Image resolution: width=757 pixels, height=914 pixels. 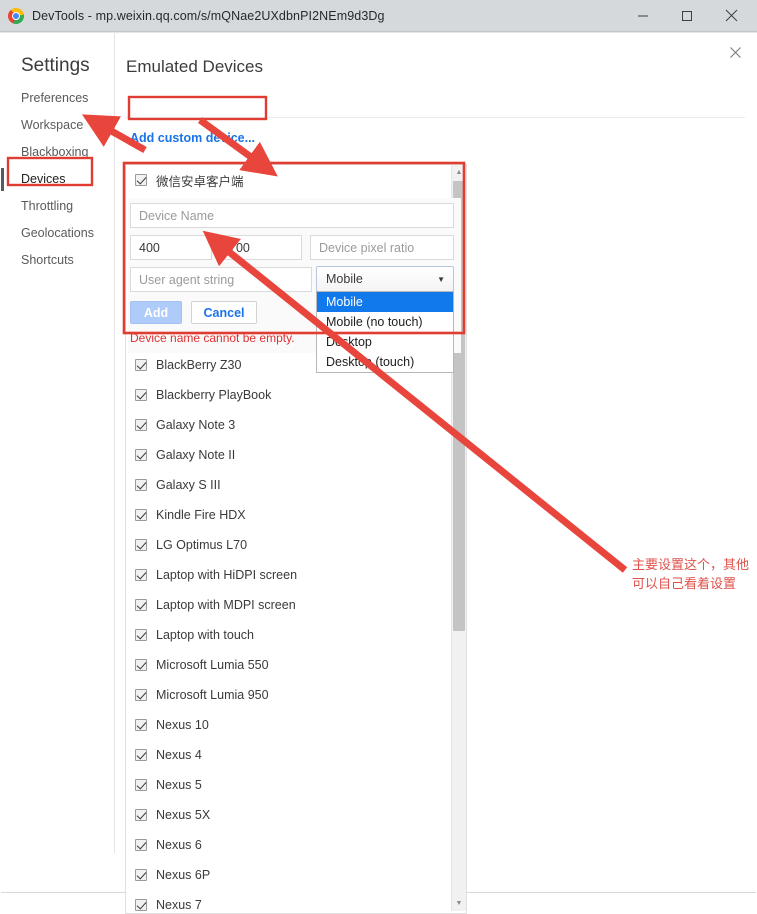 I want to click on sidebar-item-devices: Devices, so click(x=57, y=179).